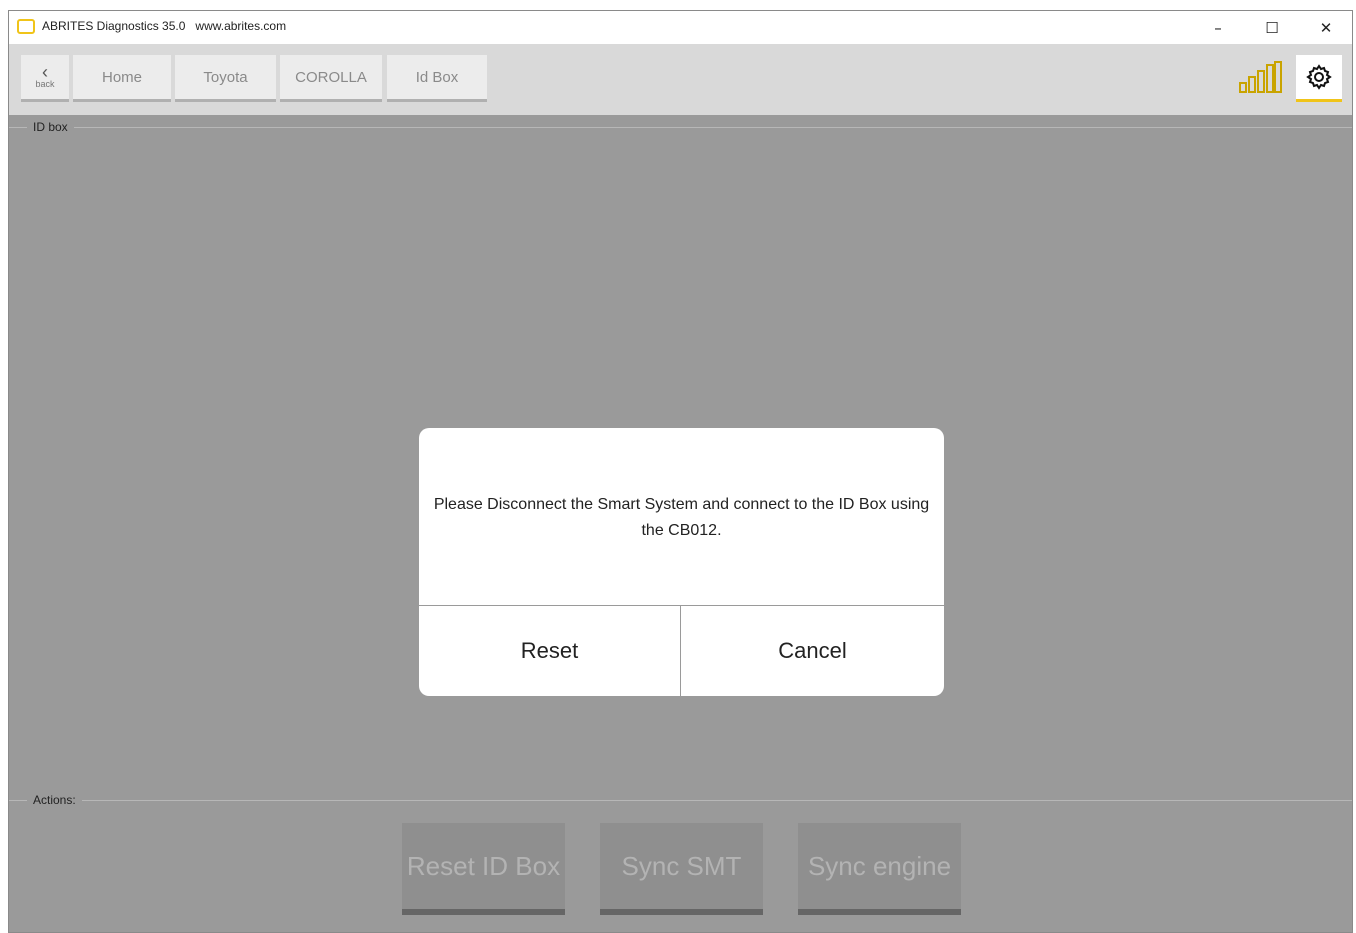 The image size is (1356, 933). Describe the element at coordinates (225, 78) in the screenshot. I see `breadcrumb-toyota: Toyota` at that location.